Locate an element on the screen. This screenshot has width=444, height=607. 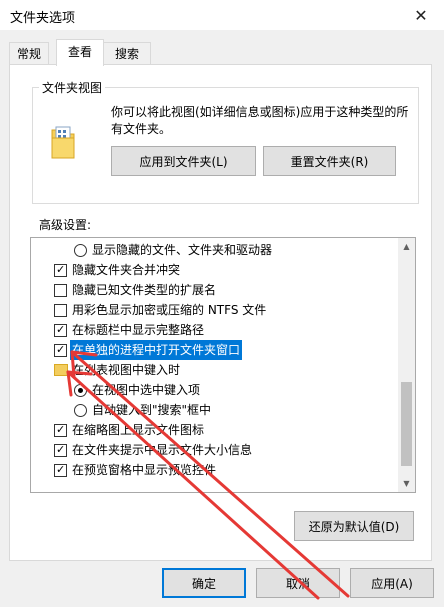
reset-folders-button: 重置文件夹(R) is located at coordinates (329, 161).